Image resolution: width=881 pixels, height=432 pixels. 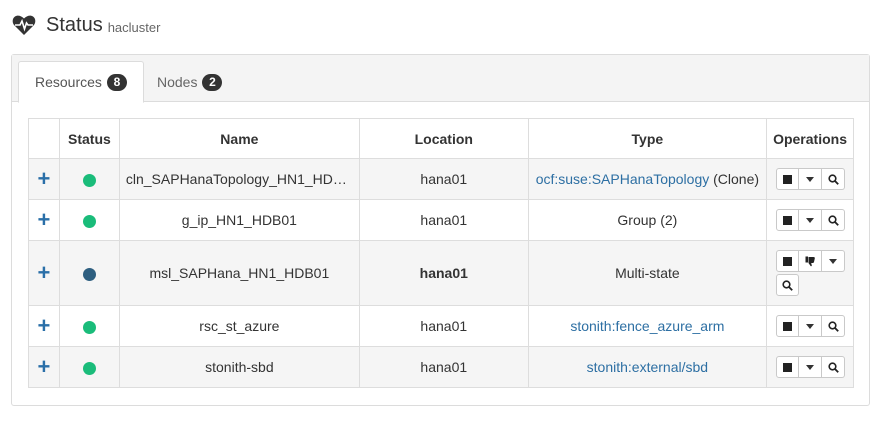 I want to click on demote-button, so click(x=811, y=261).